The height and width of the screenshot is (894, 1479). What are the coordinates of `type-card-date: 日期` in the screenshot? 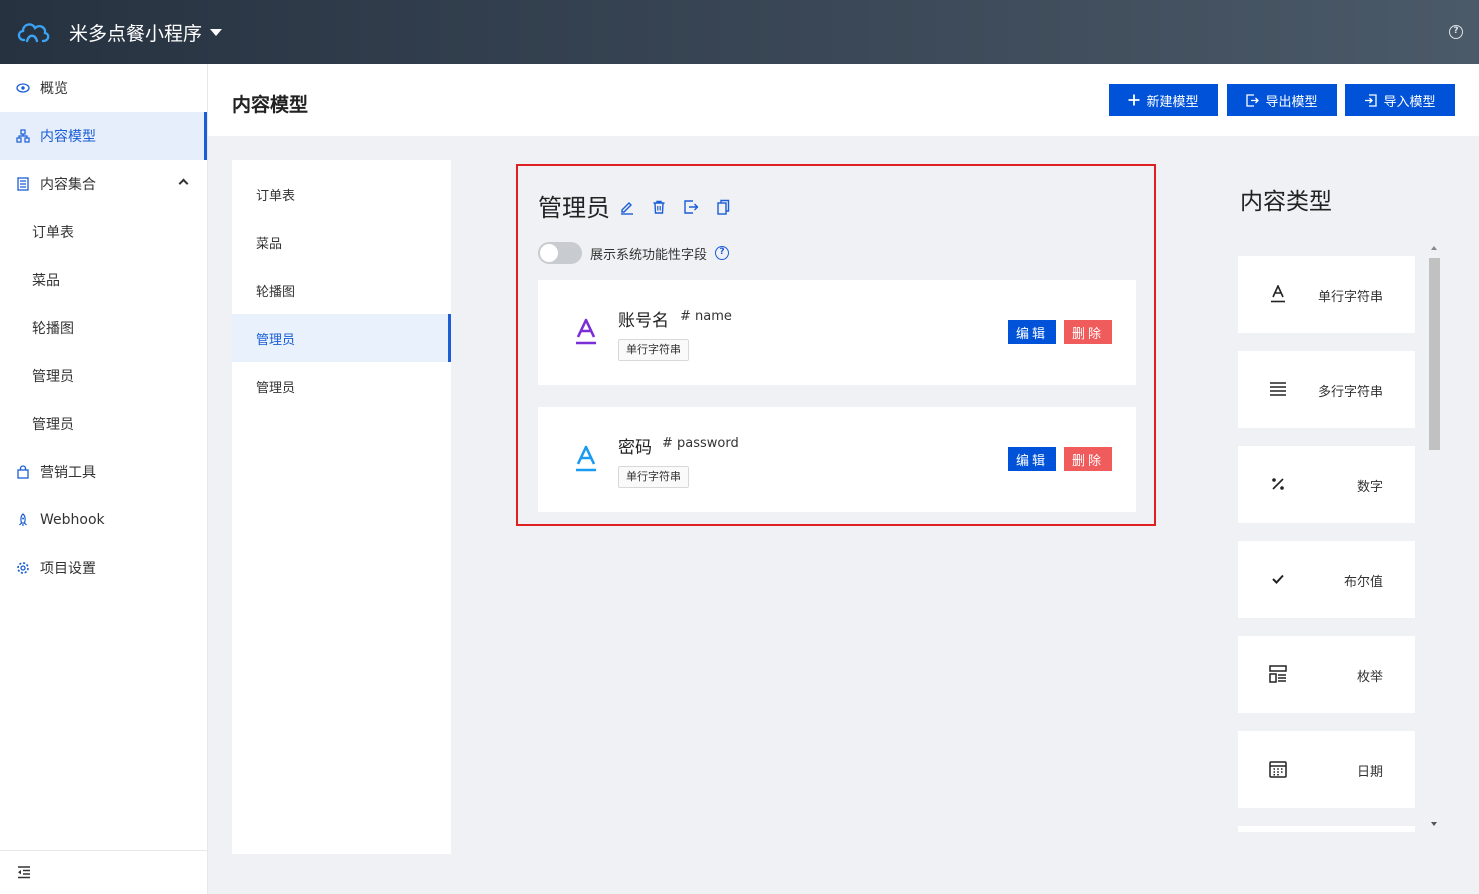 It's located at (1326, 769).